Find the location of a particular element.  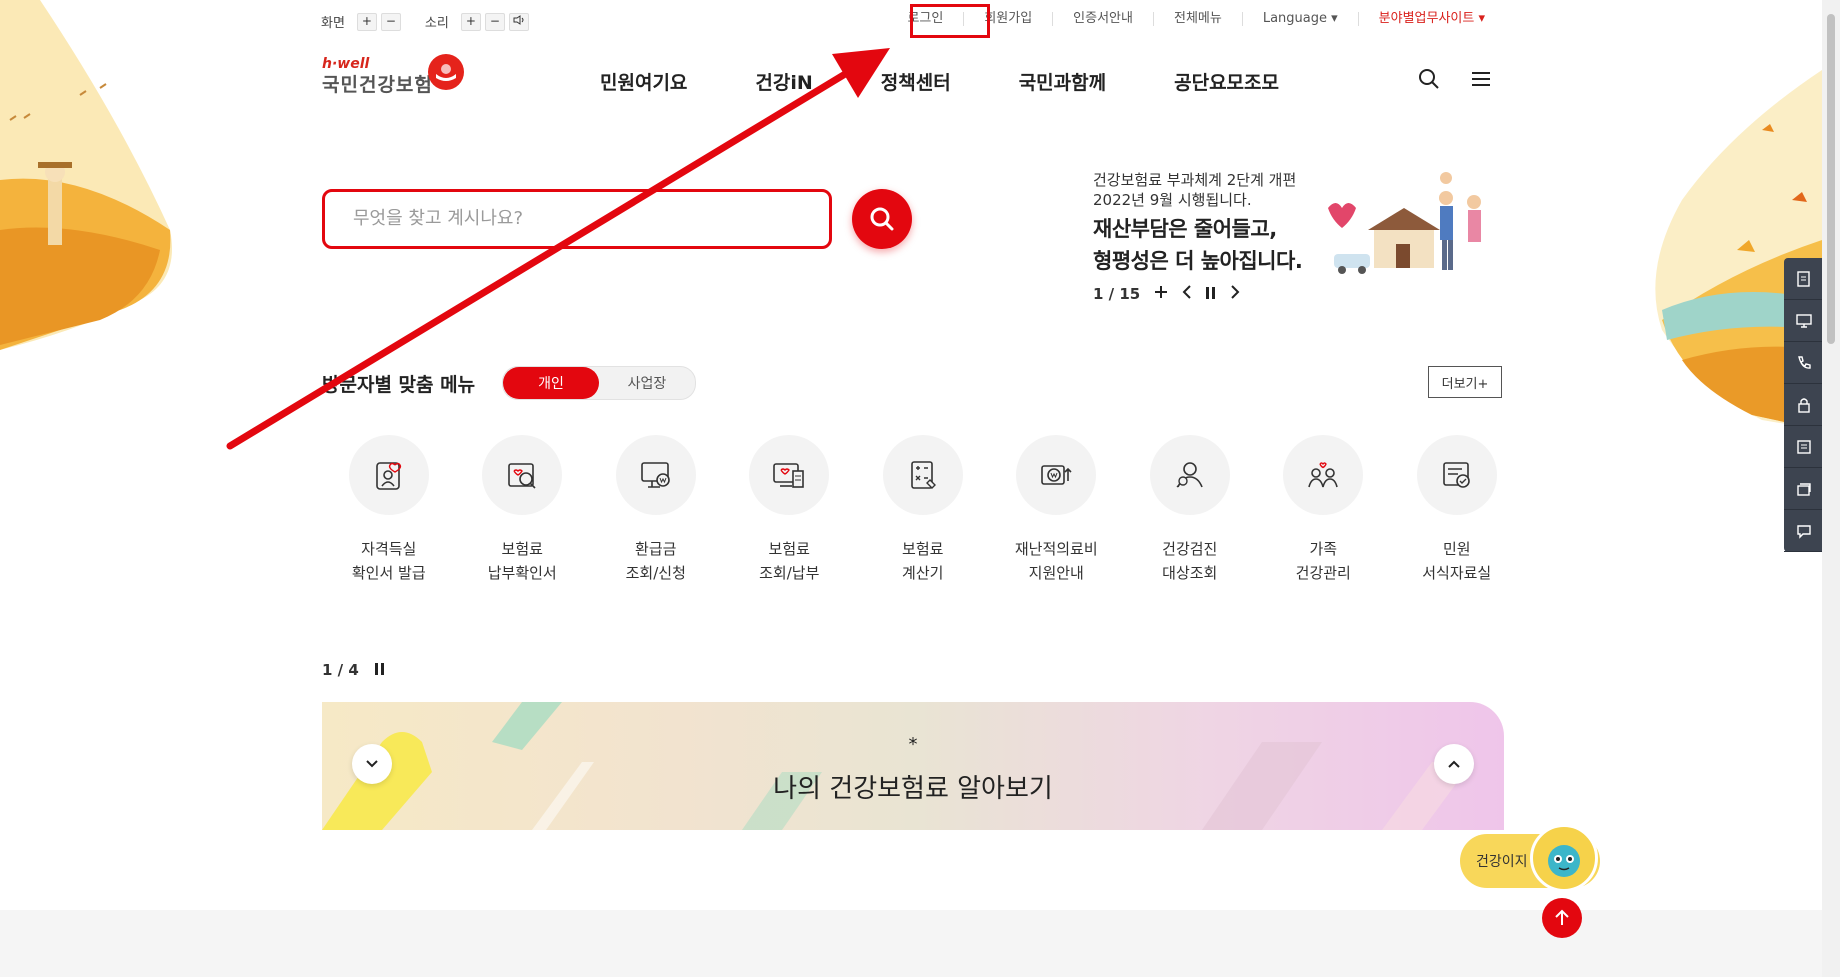

menu-item-refund: 환급금 조회/신청 is located at coordinates (656, 510).